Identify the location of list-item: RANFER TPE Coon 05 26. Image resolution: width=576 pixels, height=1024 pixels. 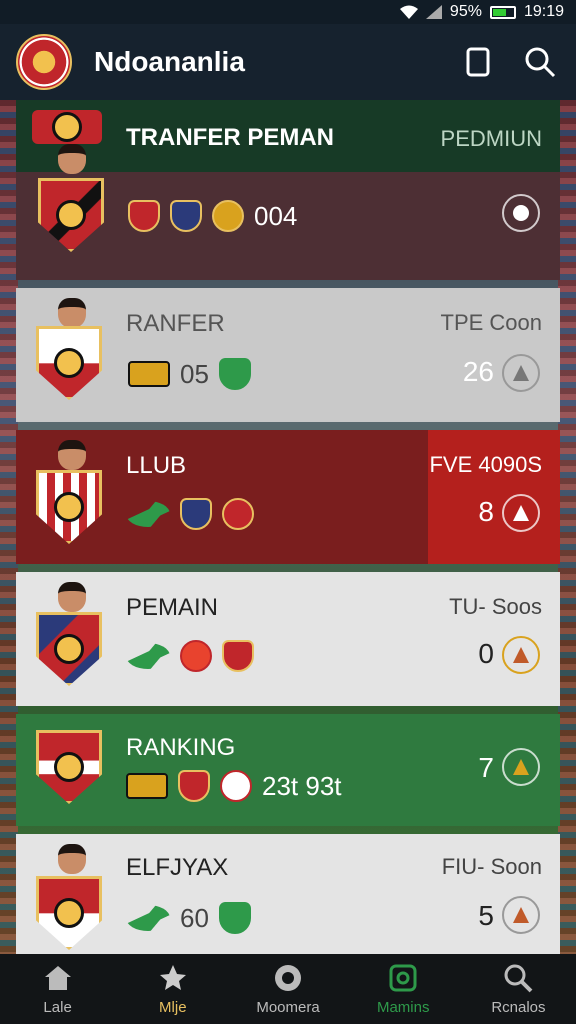
(288, 355).